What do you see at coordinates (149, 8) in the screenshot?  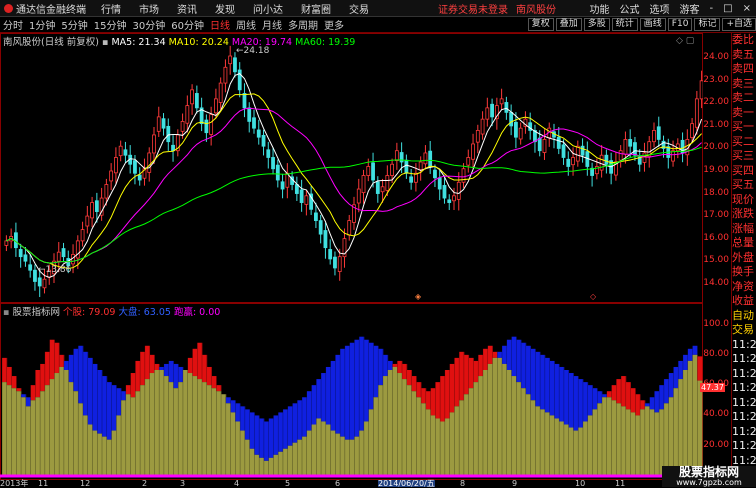 I see `menu-item-market: 市场` at bounding box center [149, 8].